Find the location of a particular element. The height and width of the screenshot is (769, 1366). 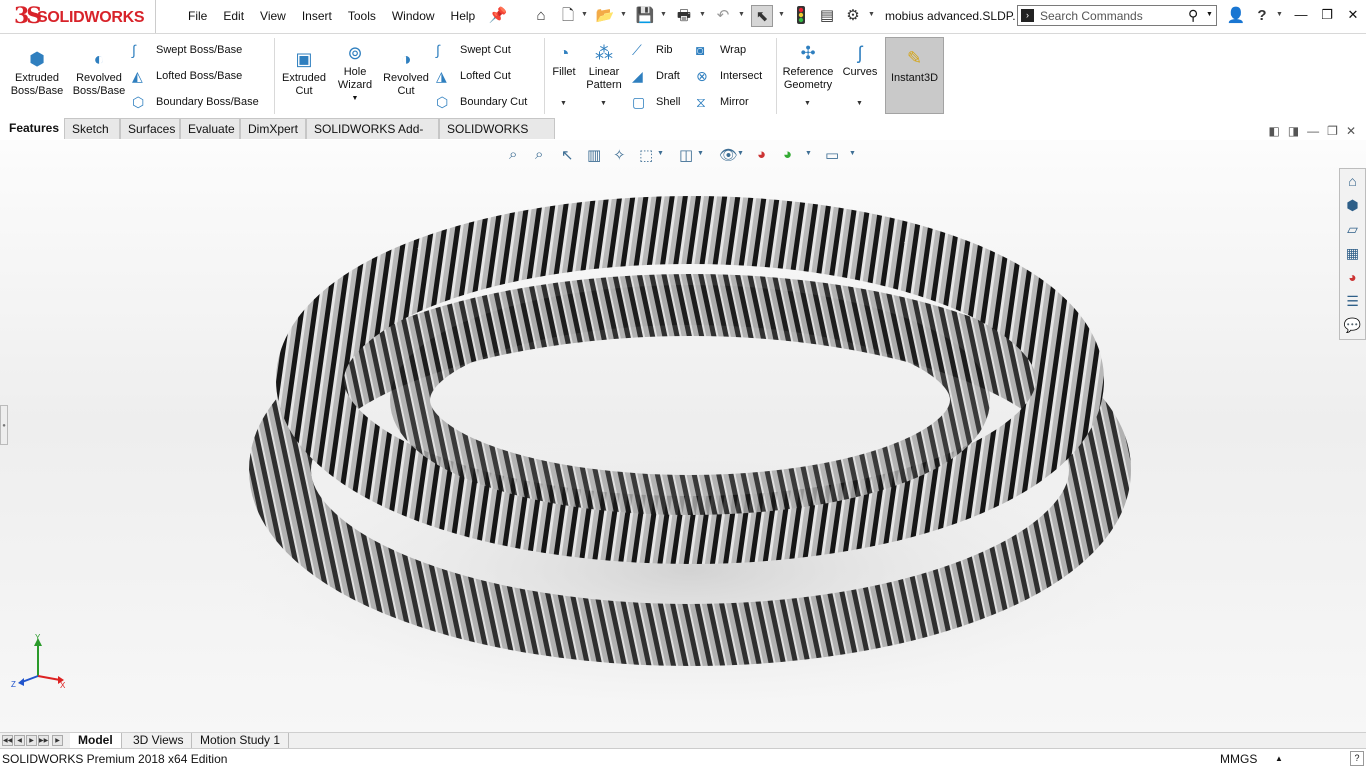

draft-button: ◢ Draft is located at coordinates (656, 76).